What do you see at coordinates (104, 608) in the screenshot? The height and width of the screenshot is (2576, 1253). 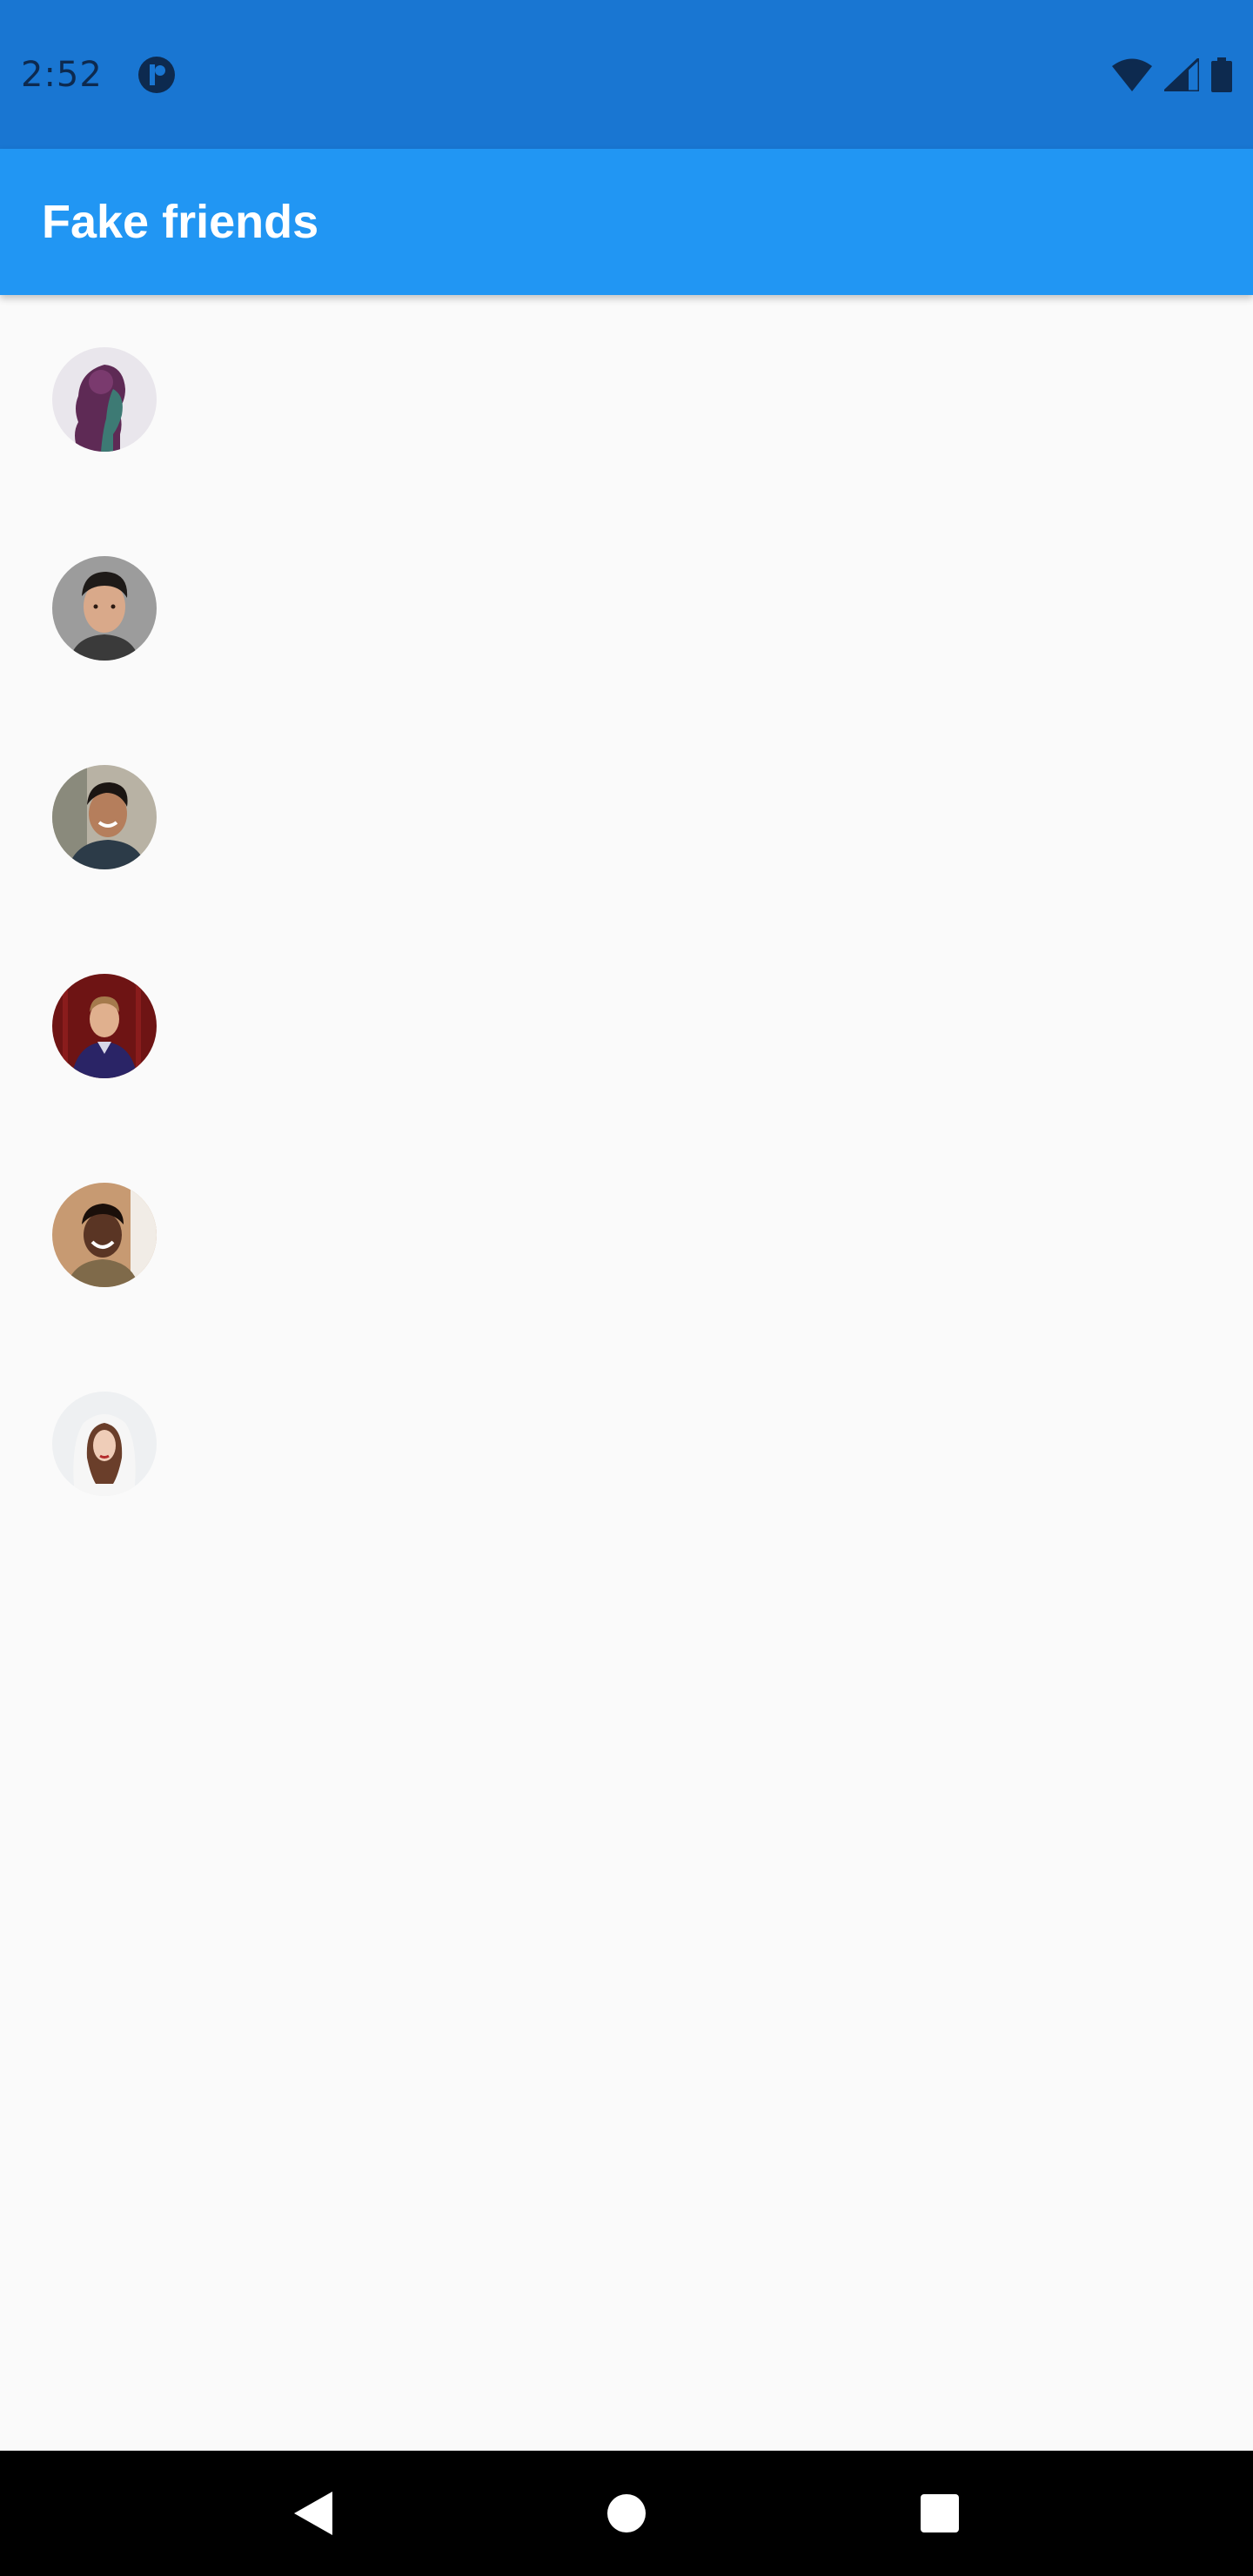 I see `avatar-young-man` at bounding box center [104, 608].